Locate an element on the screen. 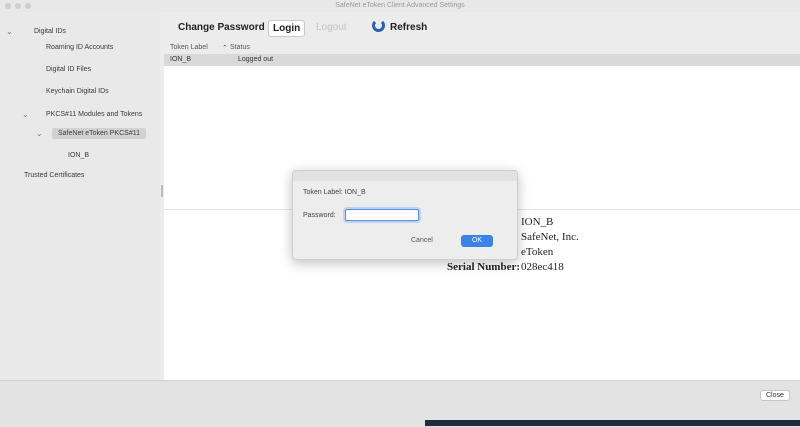  password-input is located at coordinates (382, 215).